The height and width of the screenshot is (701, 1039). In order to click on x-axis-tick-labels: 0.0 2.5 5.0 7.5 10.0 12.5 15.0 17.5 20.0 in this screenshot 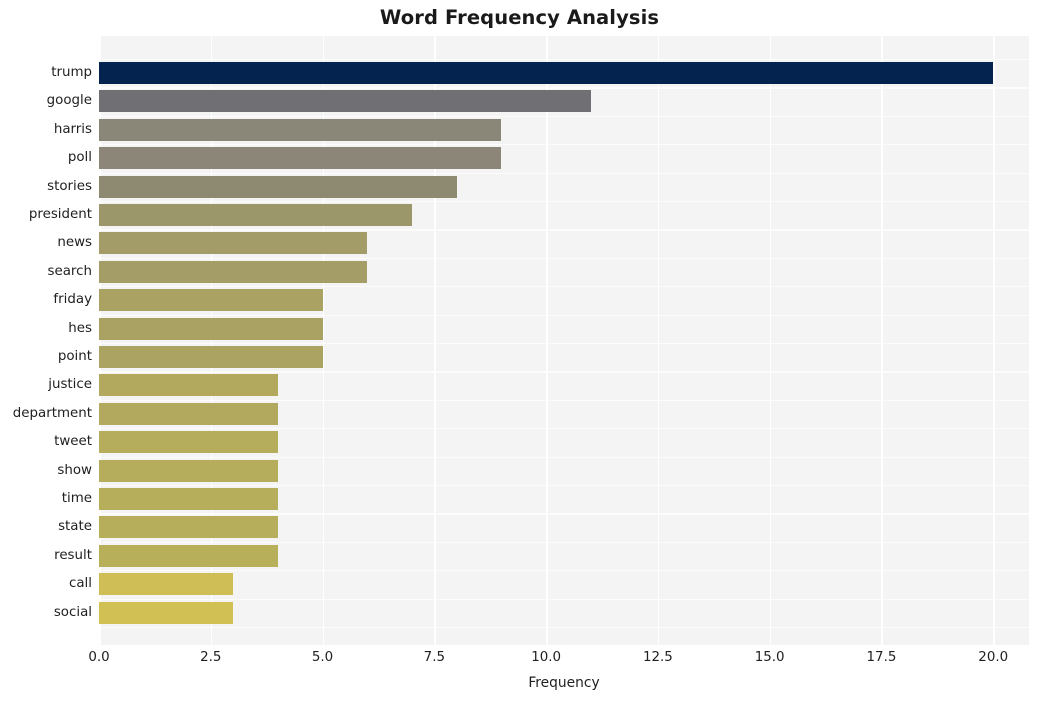, I will do `click(558, 660)`.